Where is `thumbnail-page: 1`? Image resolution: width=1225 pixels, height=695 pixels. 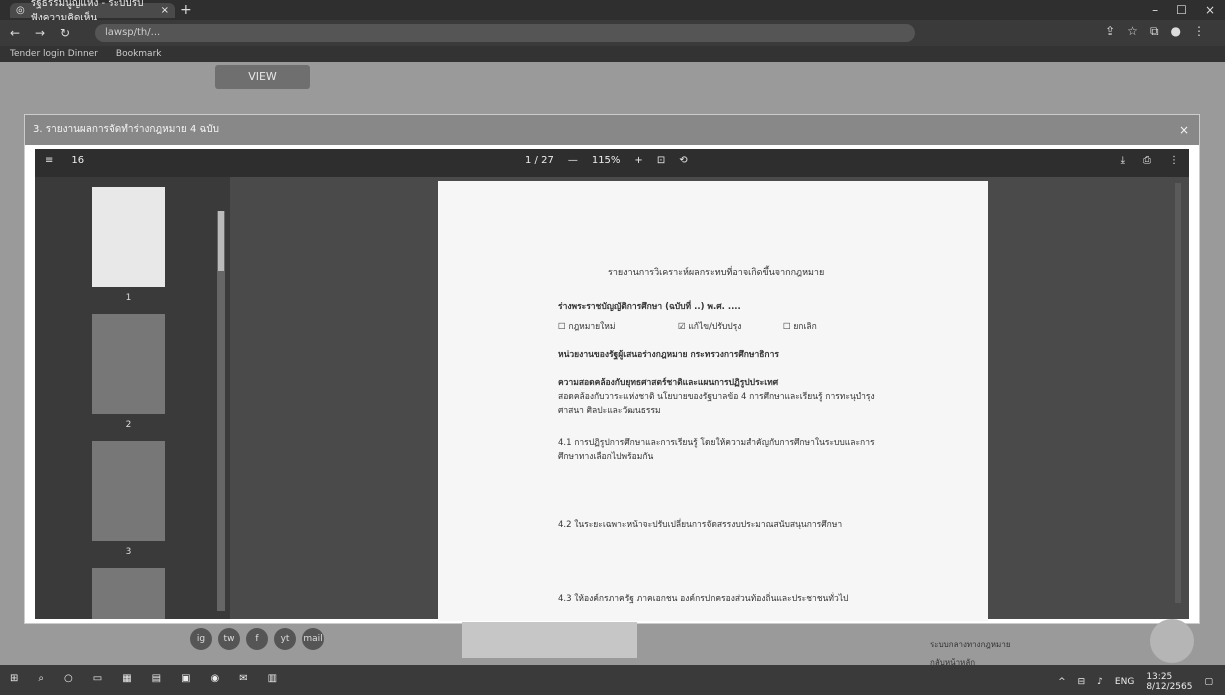 thumbnail-page: 1 is located at coordinates (128, 245).